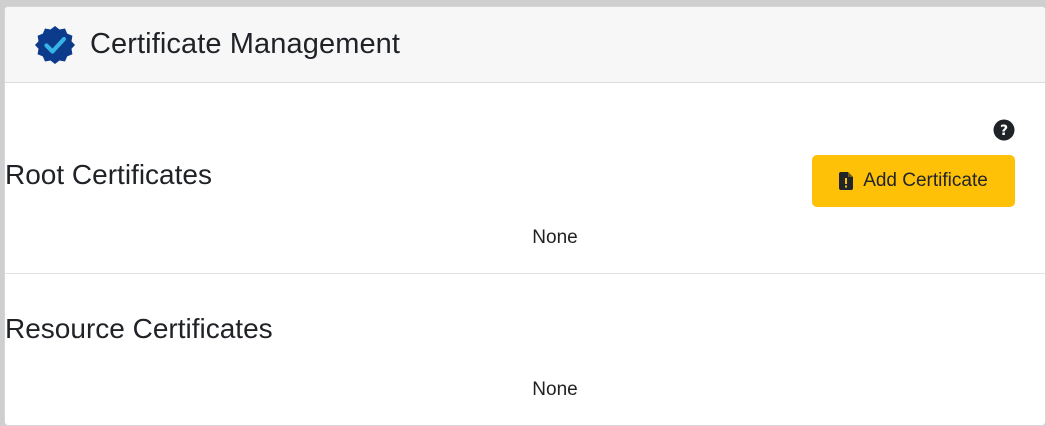  I want to click on resource-certificates-empty: None, so click(555, 389).